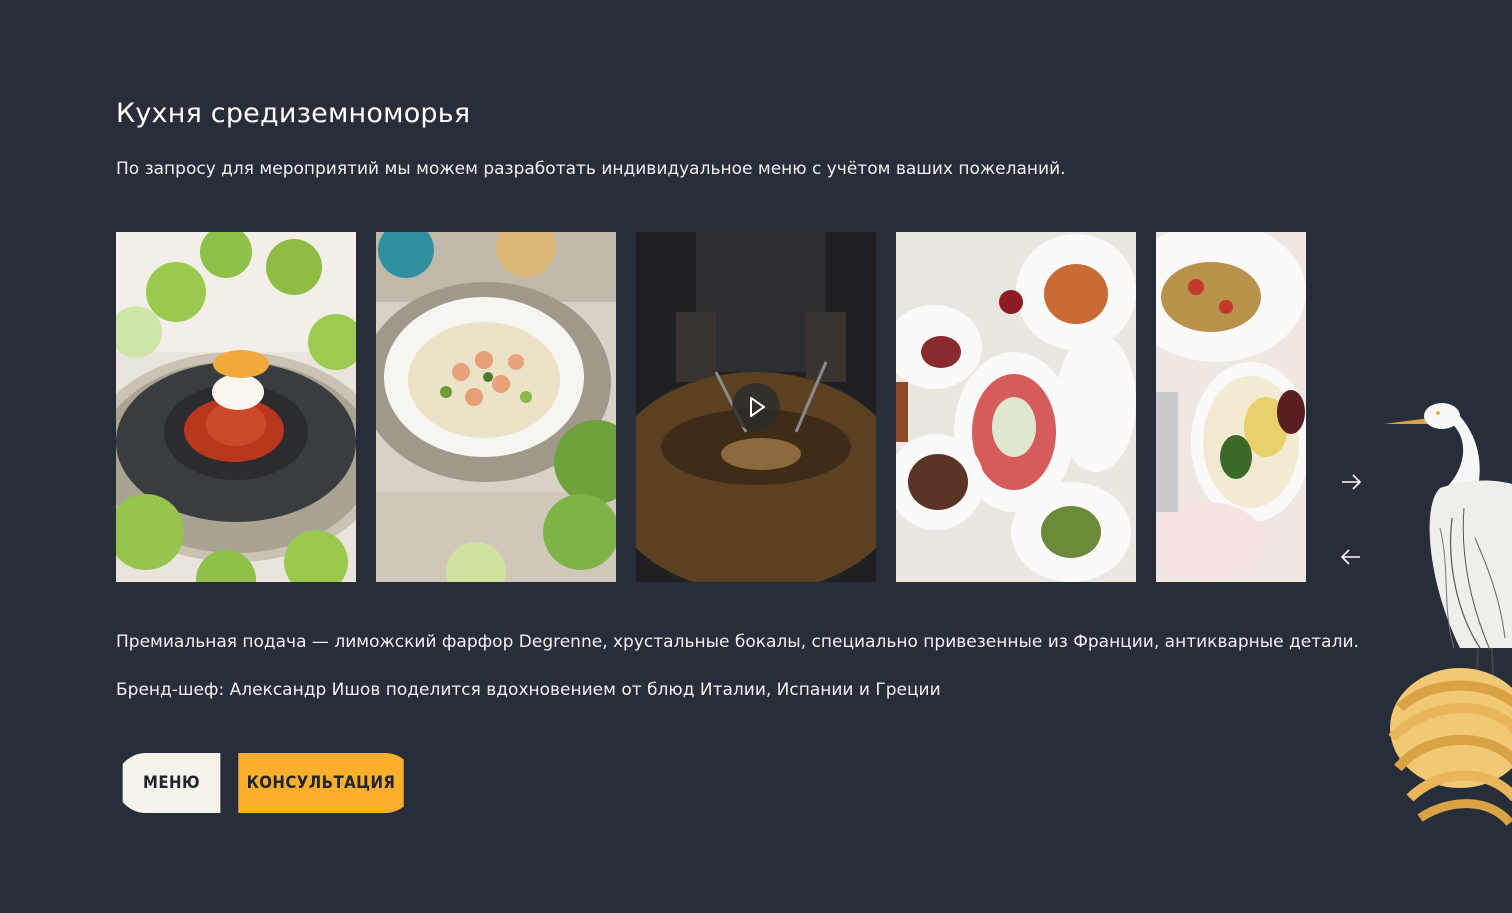  I want to click on arrow-left-icon, so click(1351, 557).